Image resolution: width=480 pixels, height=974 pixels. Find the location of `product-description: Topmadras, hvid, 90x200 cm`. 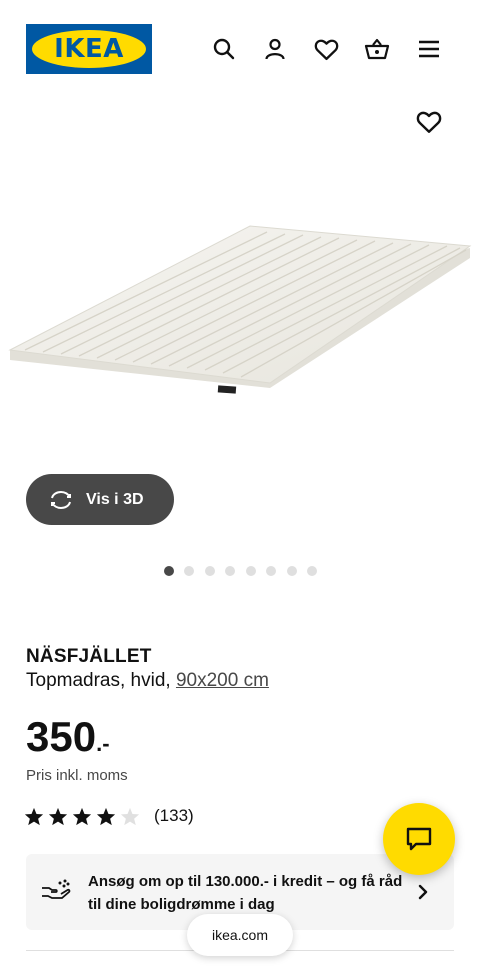

product-description: Topmadras, hvid, 90x200 cm is located at coordinates (147, 681).